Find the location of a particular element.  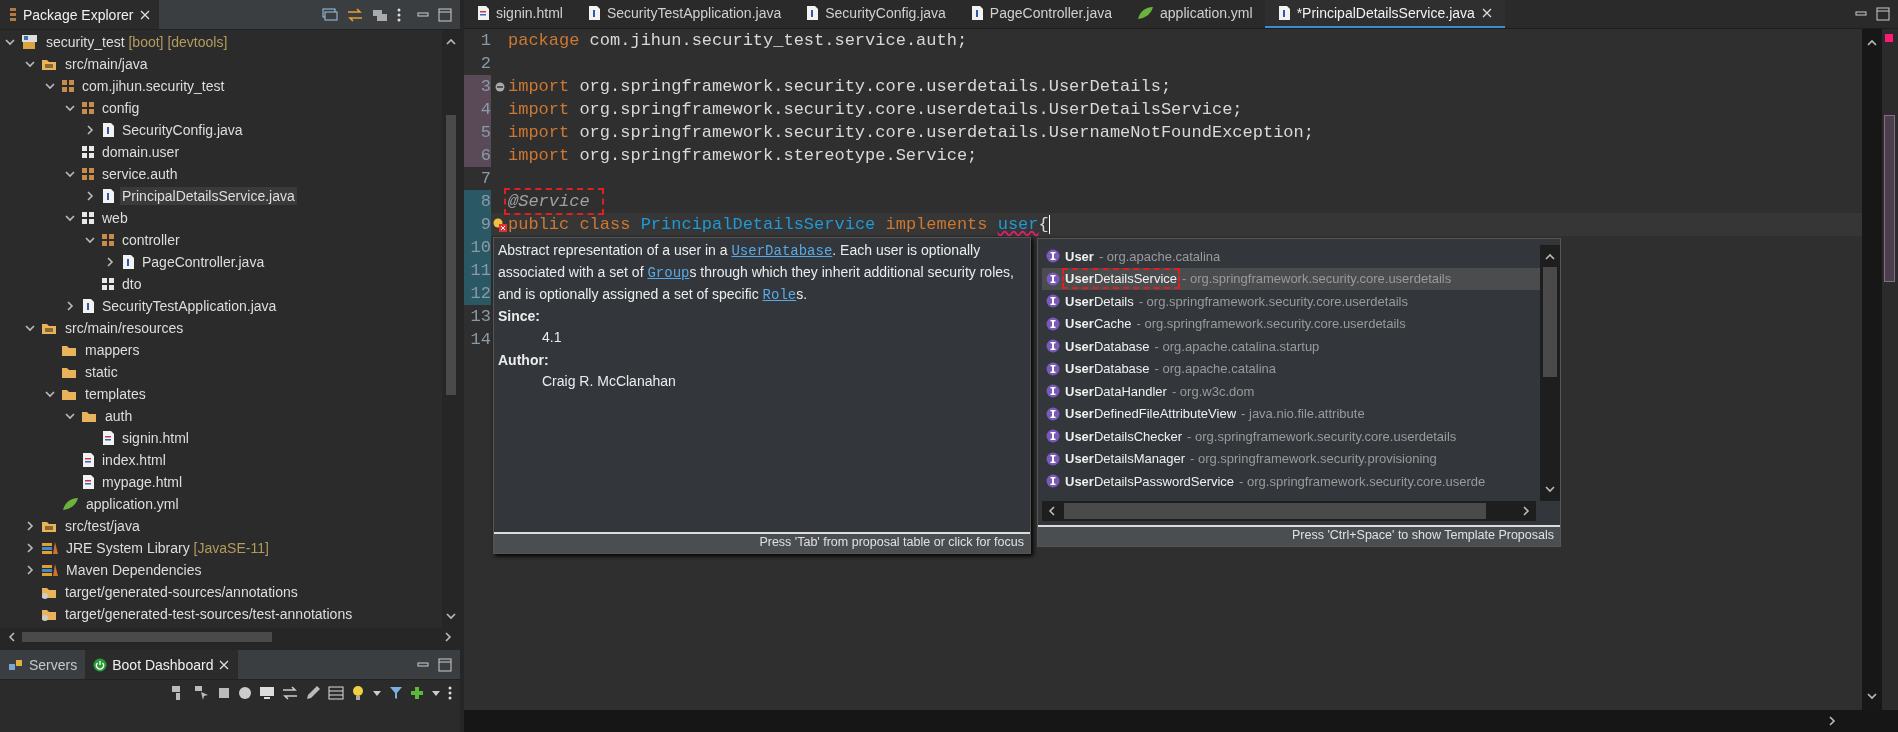

editor-tab: application.yml is located at coordinates (1194, 14).